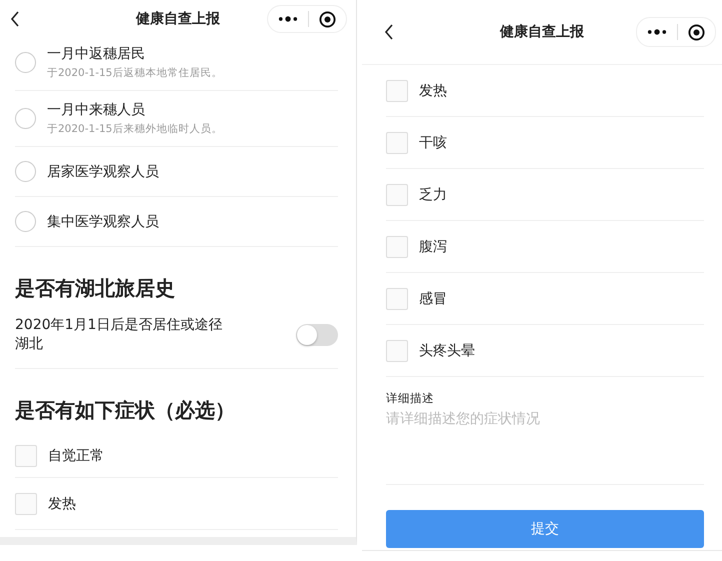 The image size is (722, 561). What do you see at coordinates (433, 299) in the screenshot?
I see `checkbox-label: 感冒` at bounding box center [433, 299].